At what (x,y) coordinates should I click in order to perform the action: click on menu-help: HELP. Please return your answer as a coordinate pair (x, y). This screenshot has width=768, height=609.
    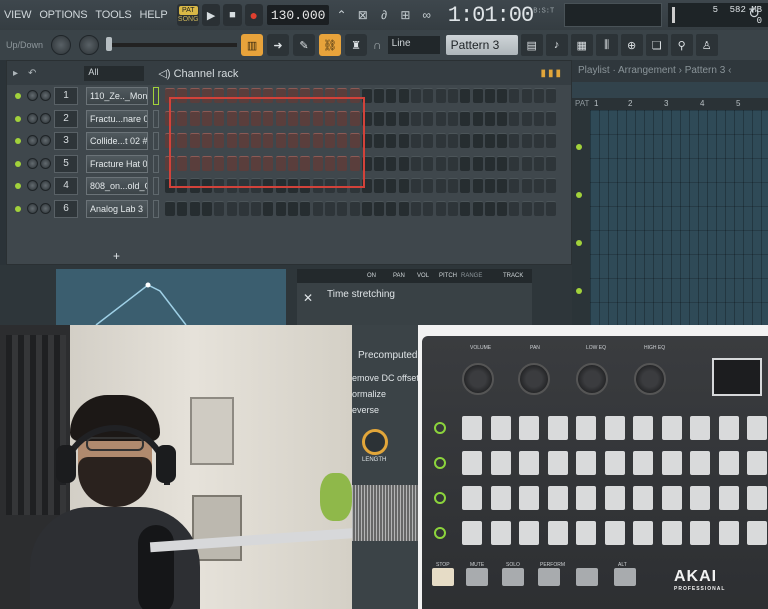
    Looking at the image, I should click on (154, 15).